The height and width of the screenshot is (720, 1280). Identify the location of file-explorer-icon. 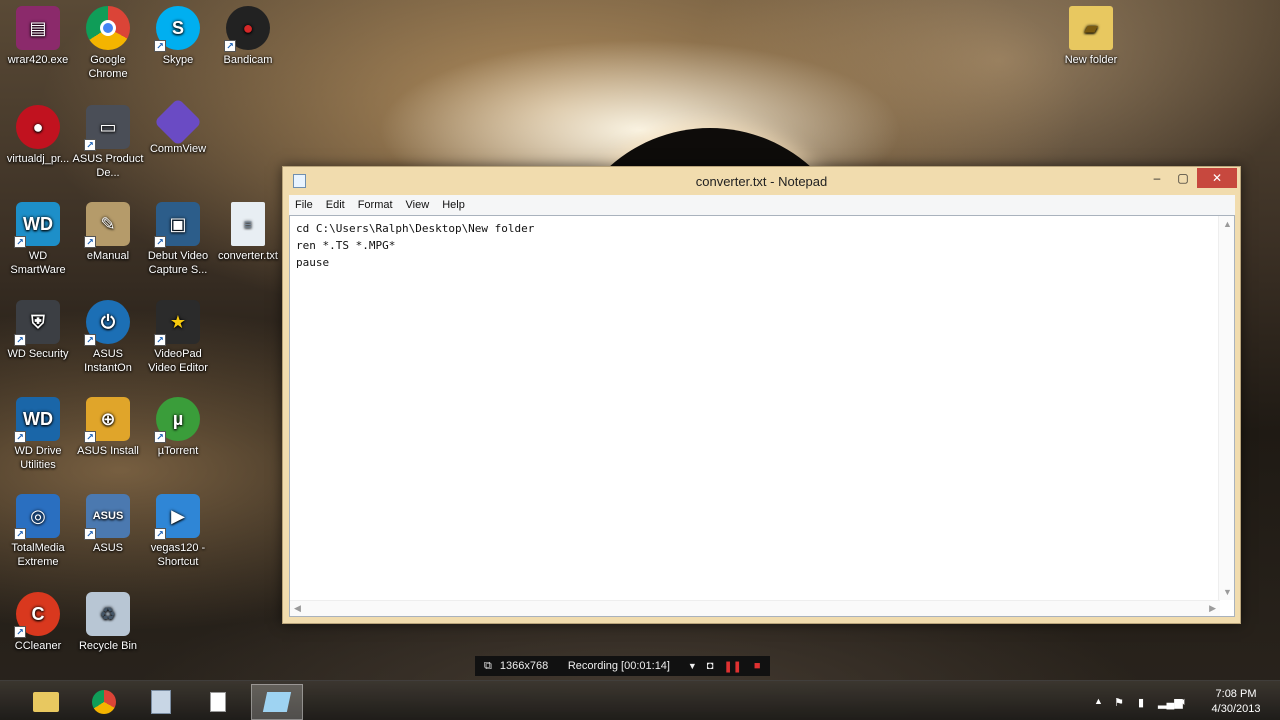
(46, 702).